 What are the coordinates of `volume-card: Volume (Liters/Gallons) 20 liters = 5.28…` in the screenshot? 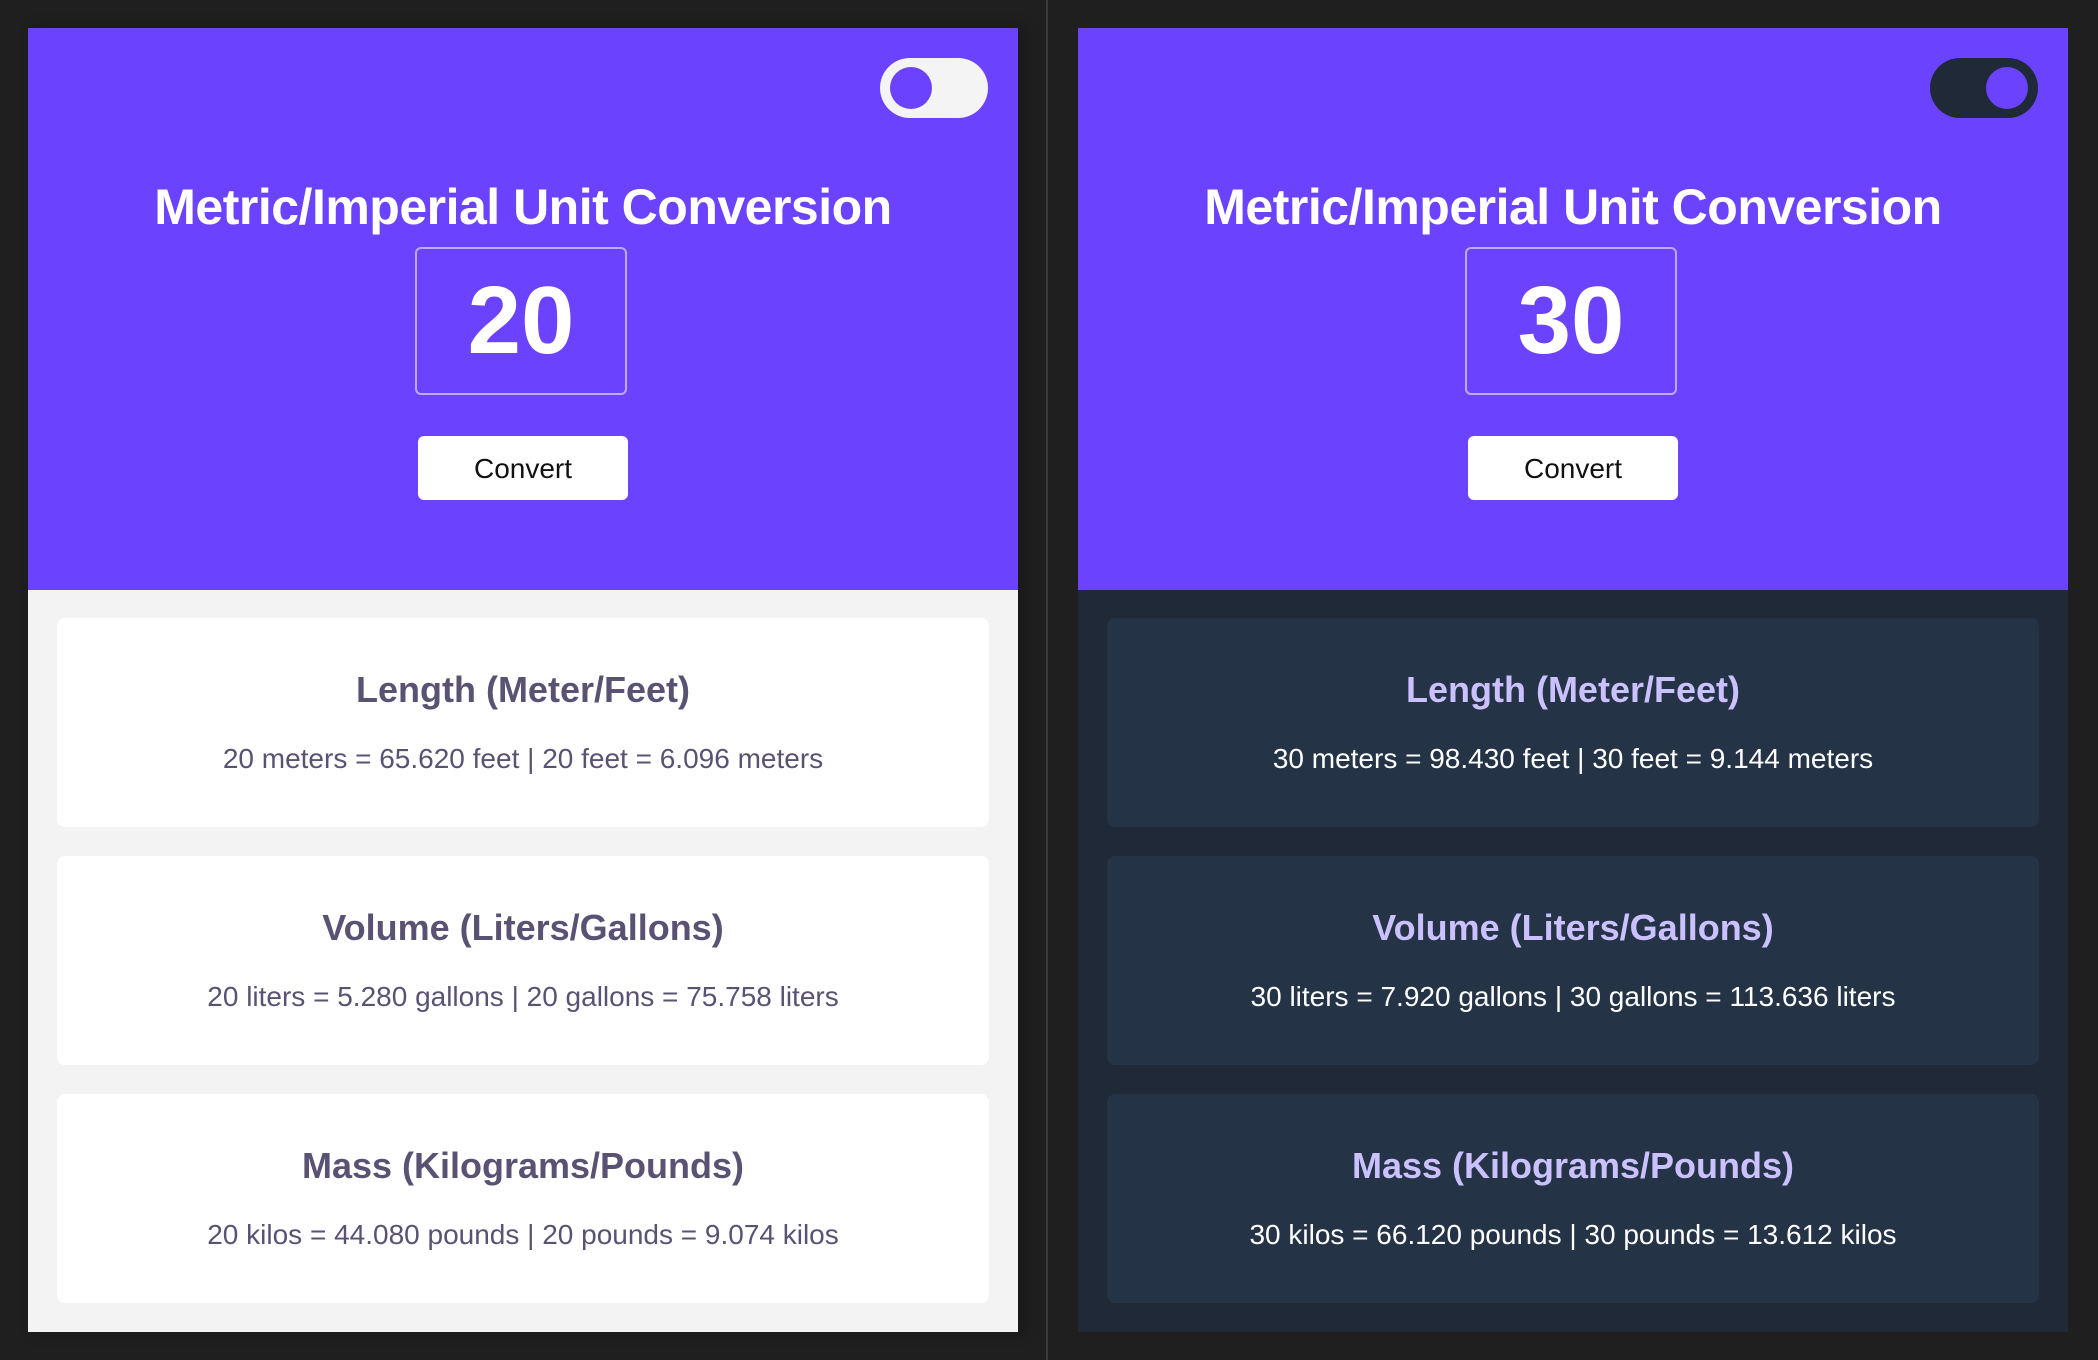 It's located at (523, 960).